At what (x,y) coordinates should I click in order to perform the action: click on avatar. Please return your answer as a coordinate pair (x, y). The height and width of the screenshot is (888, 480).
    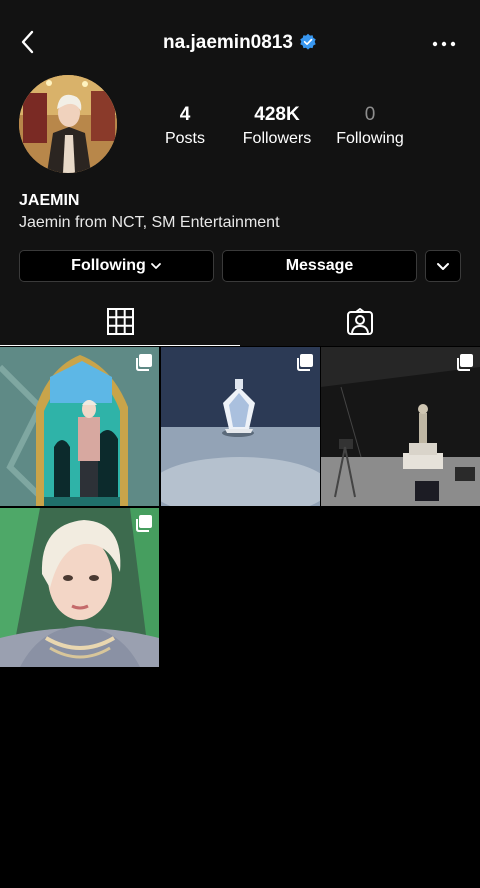
    Looking at the image, I should click on (68, 124).